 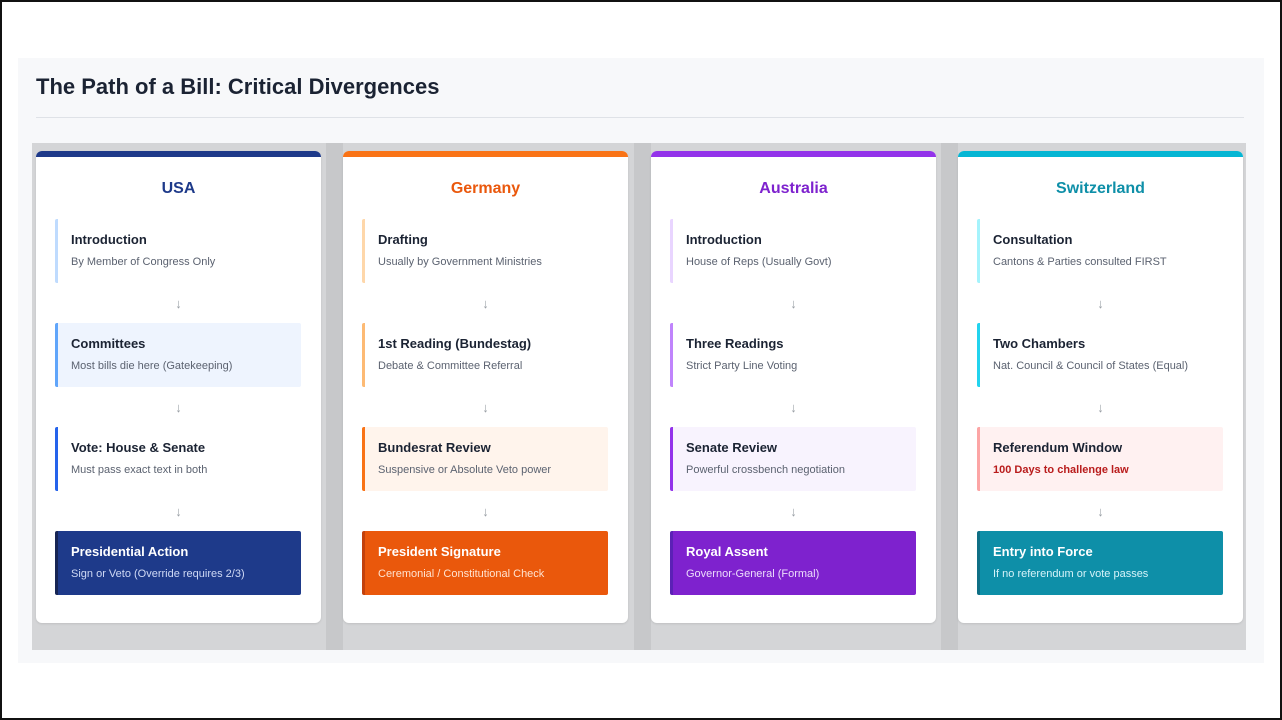 What do you see at coordinates (1091, 366) in the screenshot?
I see `step-description: Nat. Council & Council of States (Equal)` at bounding box center [1091, 366].